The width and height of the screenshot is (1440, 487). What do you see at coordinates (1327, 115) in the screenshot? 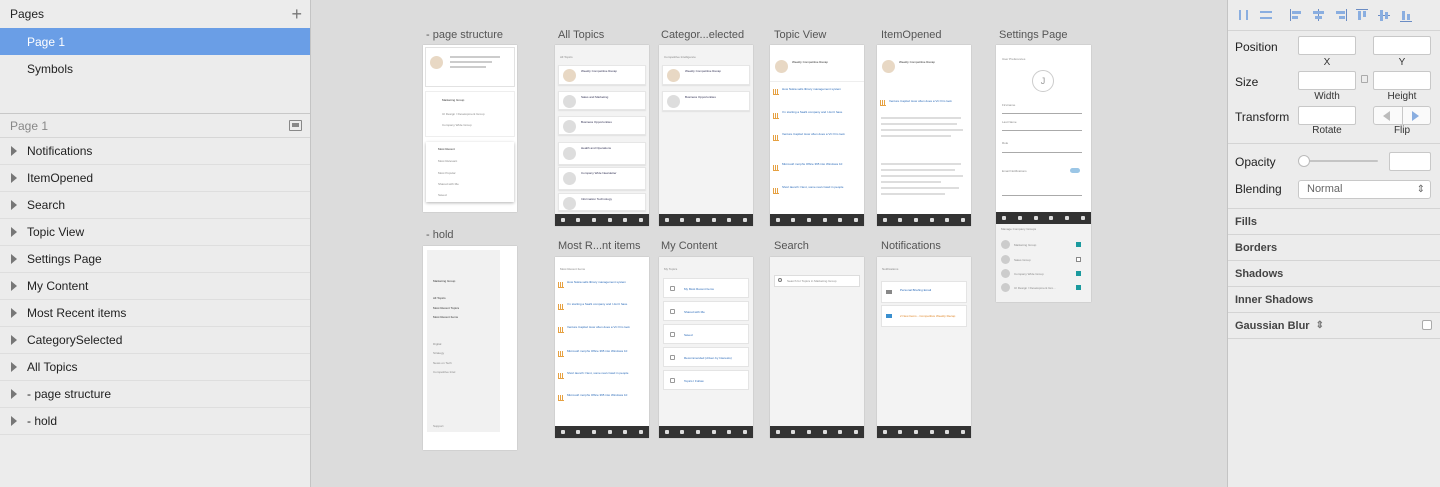
I see `rotate-input` at bounding box center [1327, 115].